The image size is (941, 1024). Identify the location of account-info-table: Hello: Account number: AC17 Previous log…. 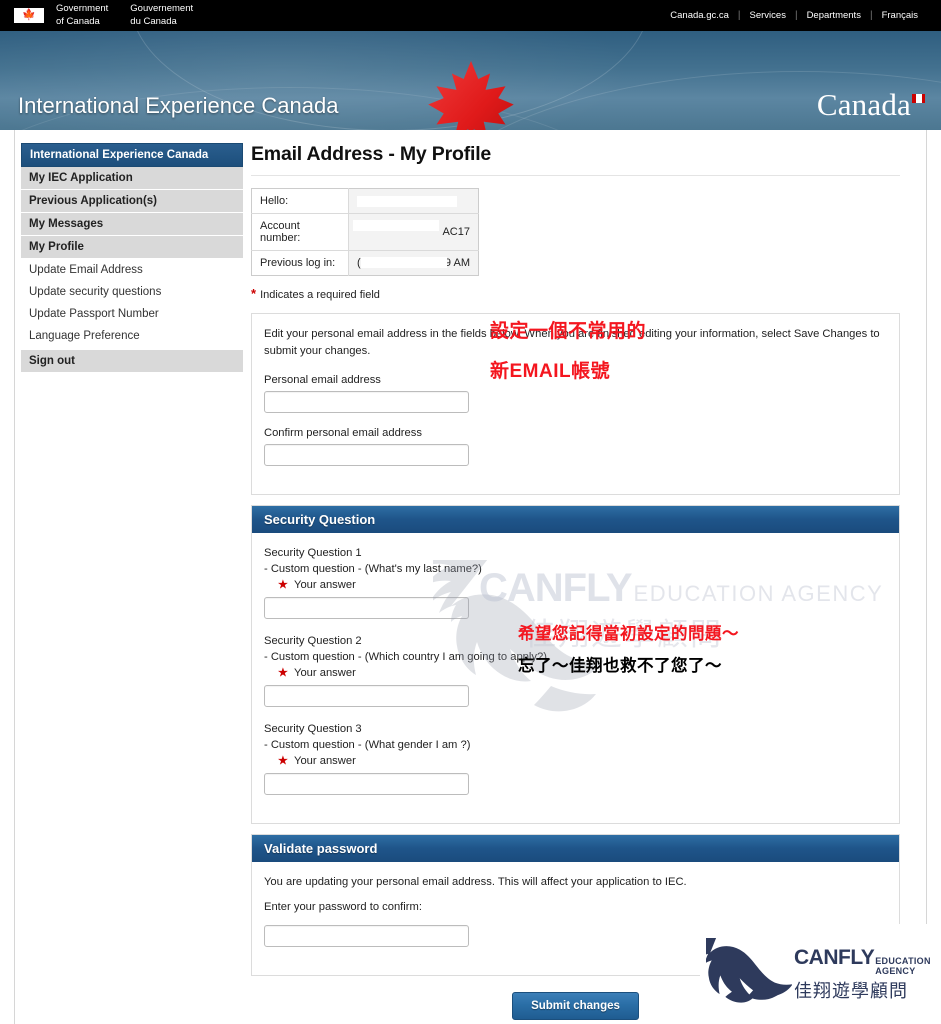
(365, 232).